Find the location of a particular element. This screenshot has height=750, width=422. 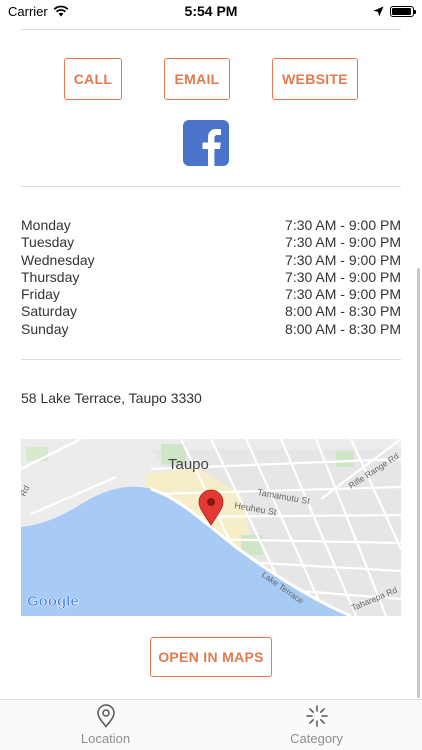

day-label: Sunday is located at coordinates (45, 328).